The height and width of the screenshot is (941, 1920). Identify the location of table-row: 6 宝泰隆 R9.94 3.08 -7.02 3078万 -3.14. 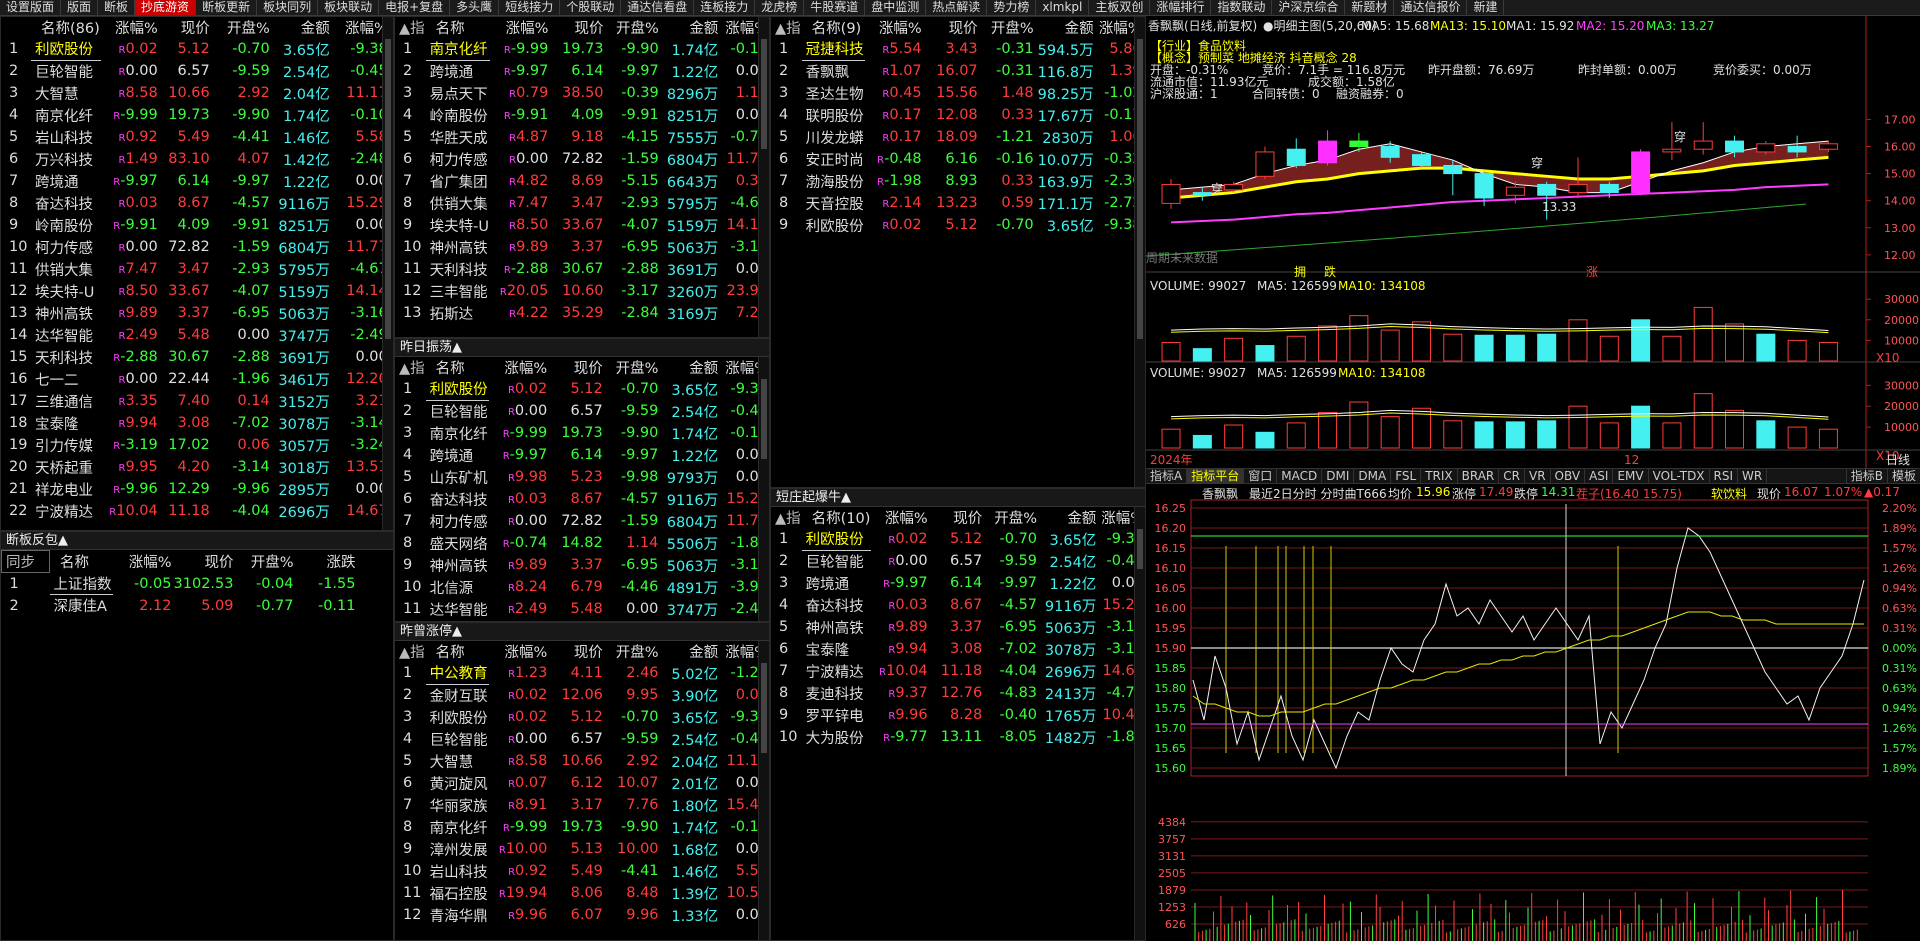
(958, 649).